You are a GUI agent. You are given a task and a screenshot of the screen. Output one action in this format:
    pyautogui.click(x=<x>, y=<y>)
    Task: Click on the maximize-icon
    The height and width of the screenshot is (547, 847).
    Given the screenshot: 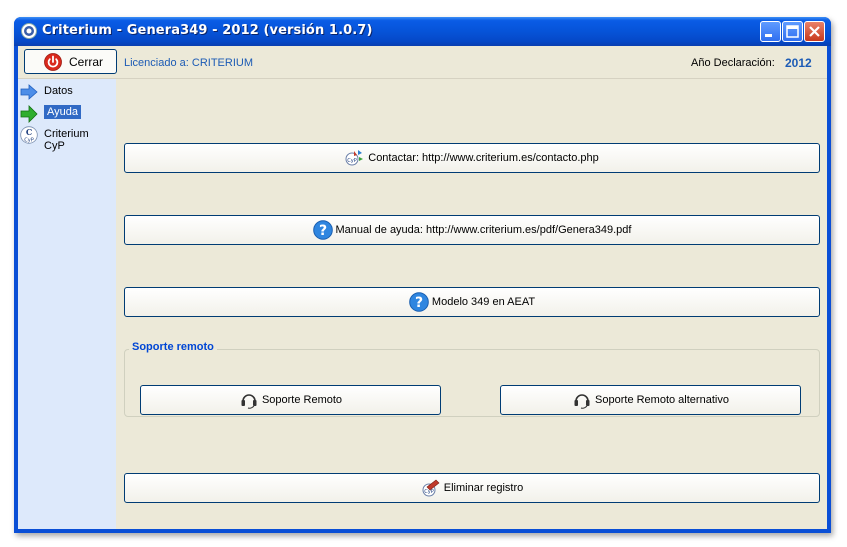 What is the action you would take?
    pyautogui.click(x=792, y=31)
    